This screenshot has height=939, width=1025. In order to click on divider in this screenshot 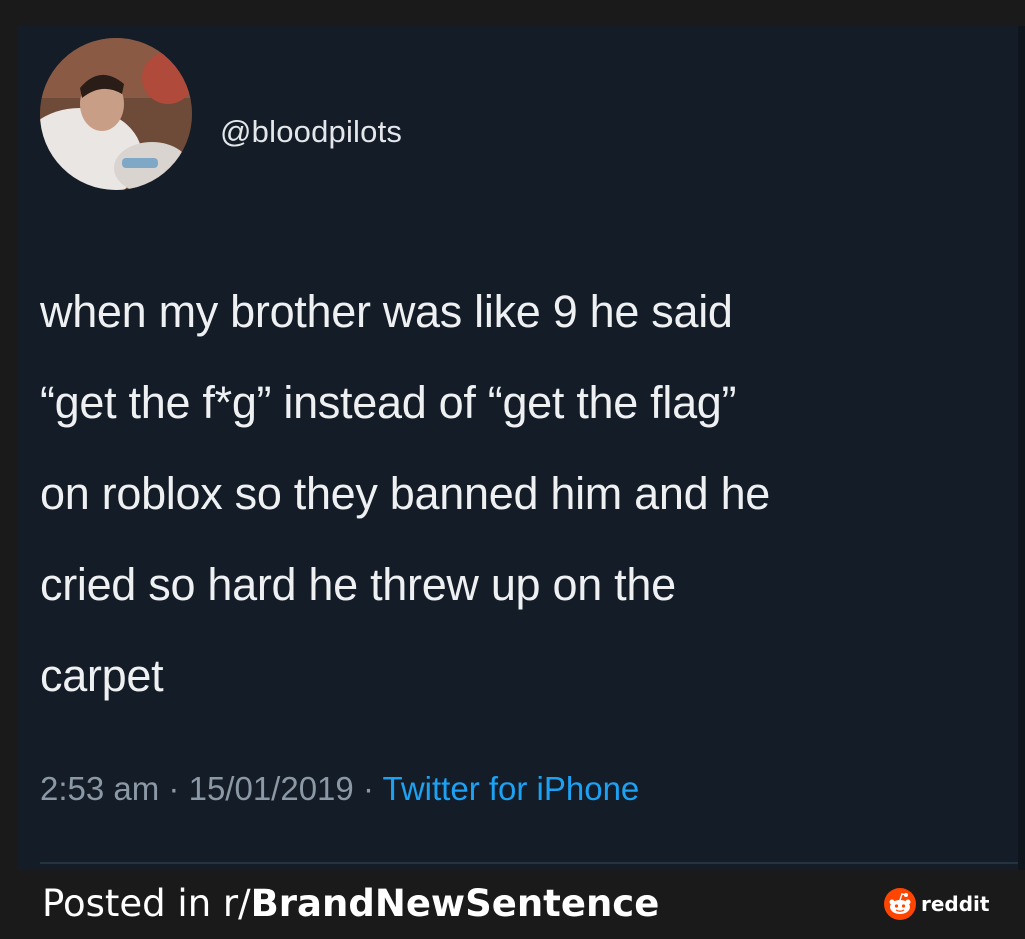, I will do `click(532, 863)`.